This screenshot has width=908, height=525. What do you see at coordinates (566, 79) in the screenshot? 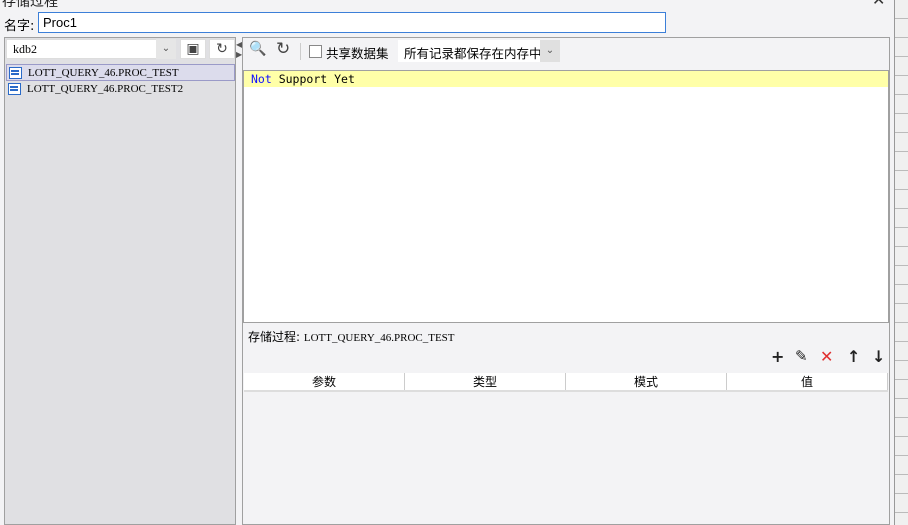
I see `editor-line: Not Support Yet` at bounding box center [566, 79].